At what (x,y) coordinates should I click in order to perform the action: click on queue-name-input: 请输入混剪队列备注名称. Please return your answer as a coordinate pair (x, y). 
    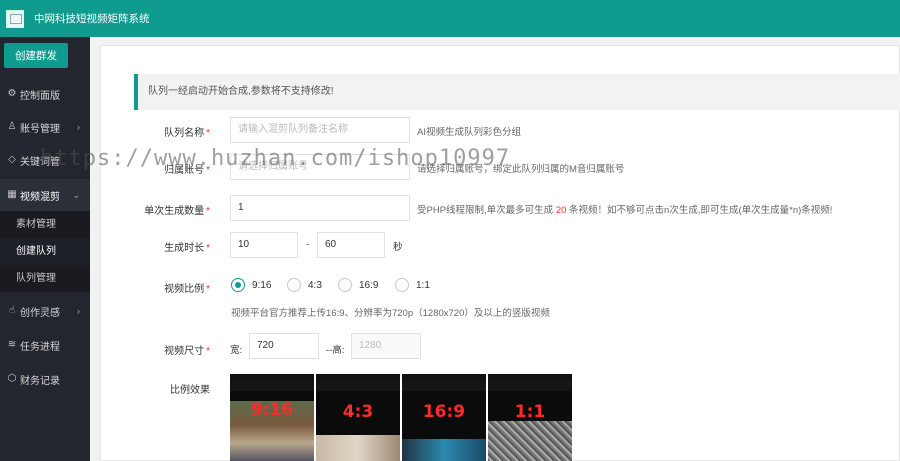
    Looking at the image, I should click on (320, 130).